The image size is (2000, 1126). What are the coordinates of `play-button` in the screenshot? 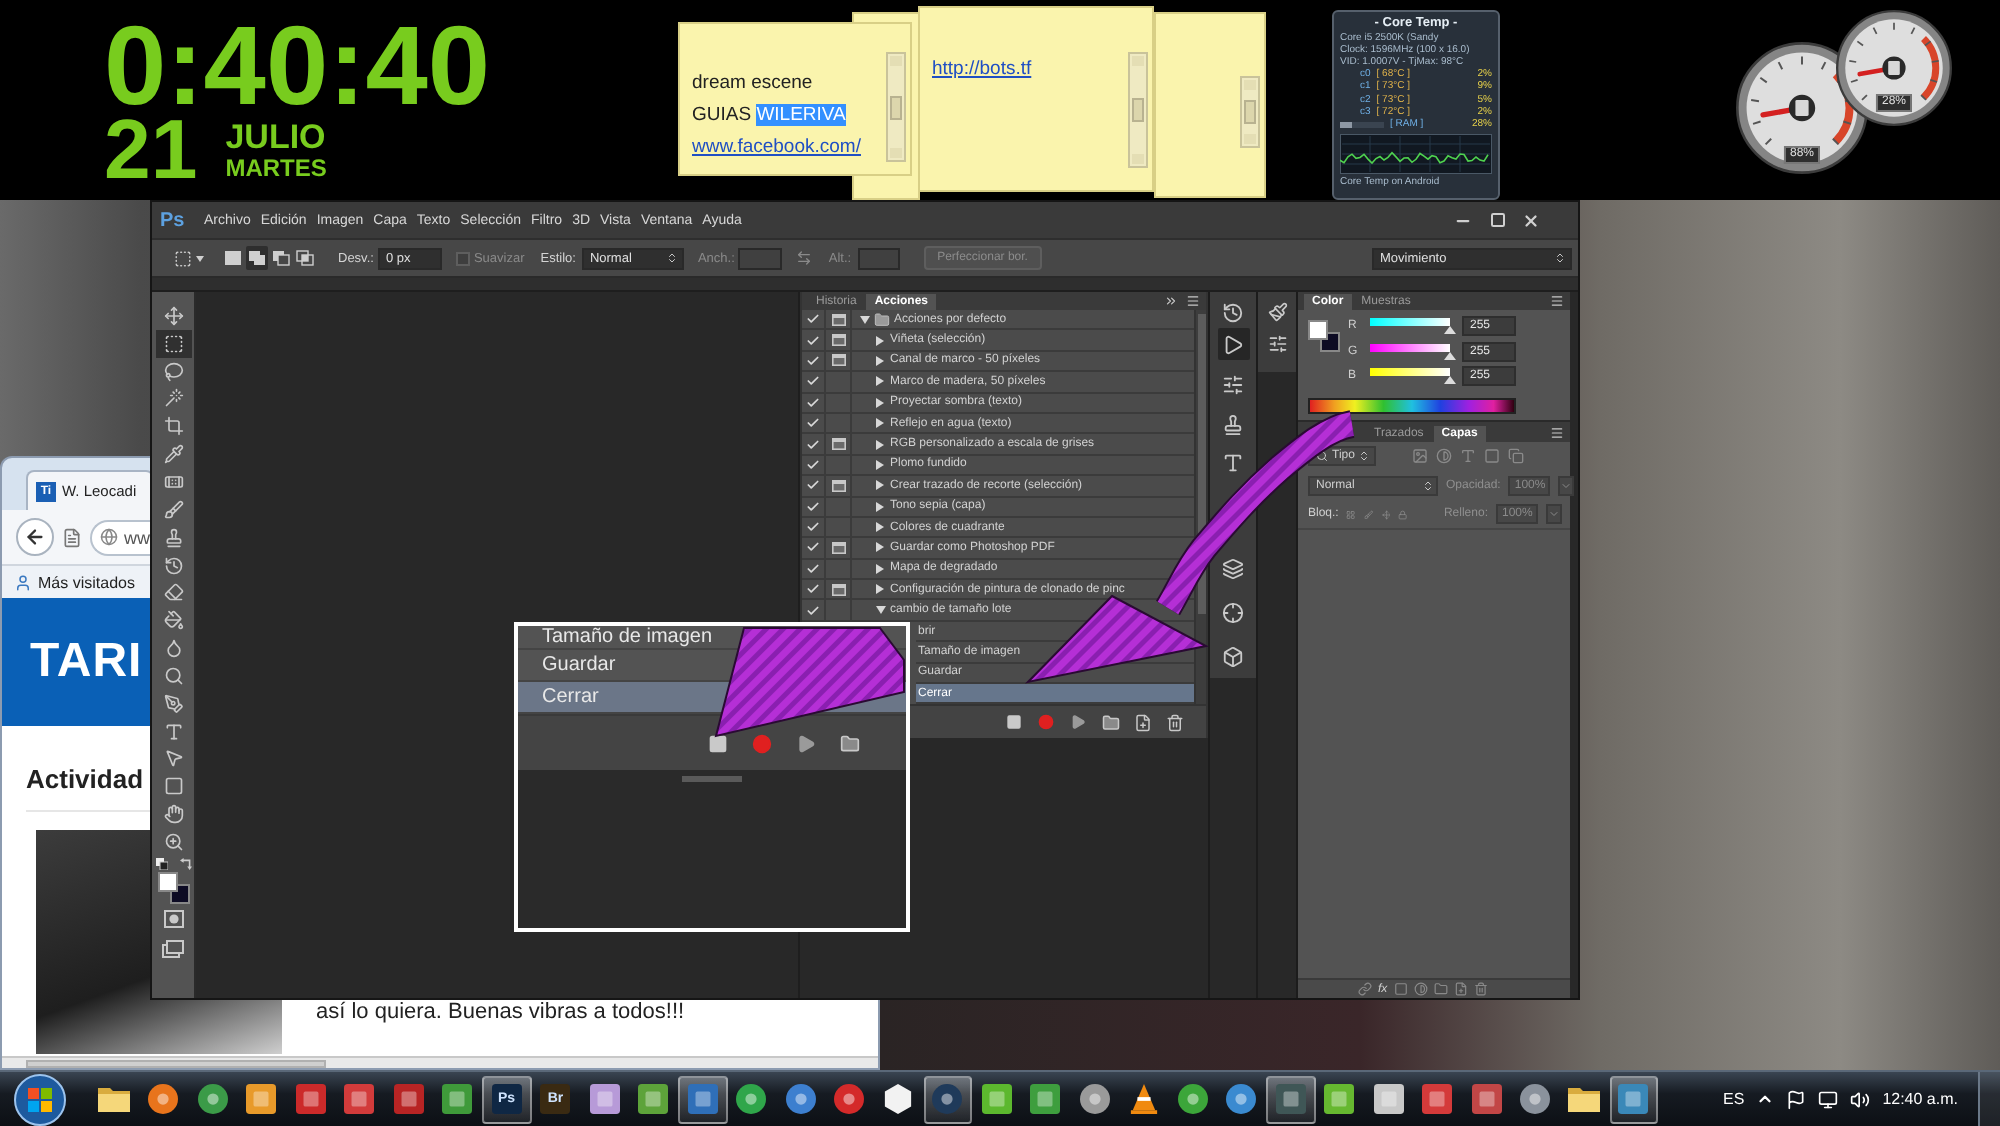 It's located at (1078, 722).